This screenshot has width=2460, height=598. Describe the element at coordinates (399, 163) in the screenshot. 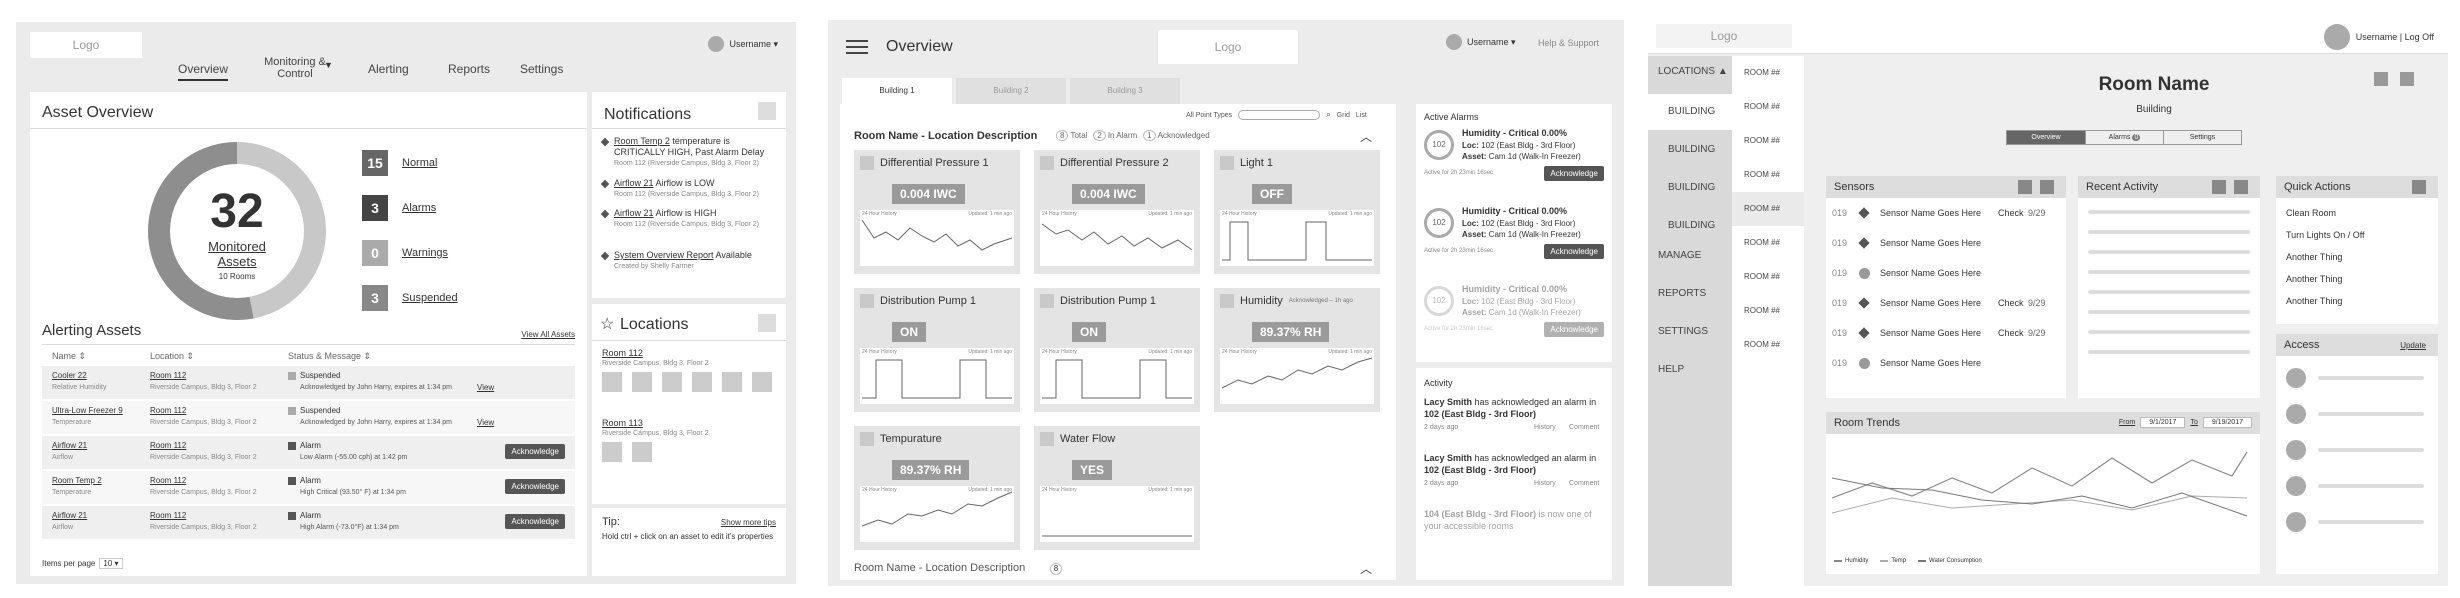

I see `stat-normal: 15 Normal` at that location.